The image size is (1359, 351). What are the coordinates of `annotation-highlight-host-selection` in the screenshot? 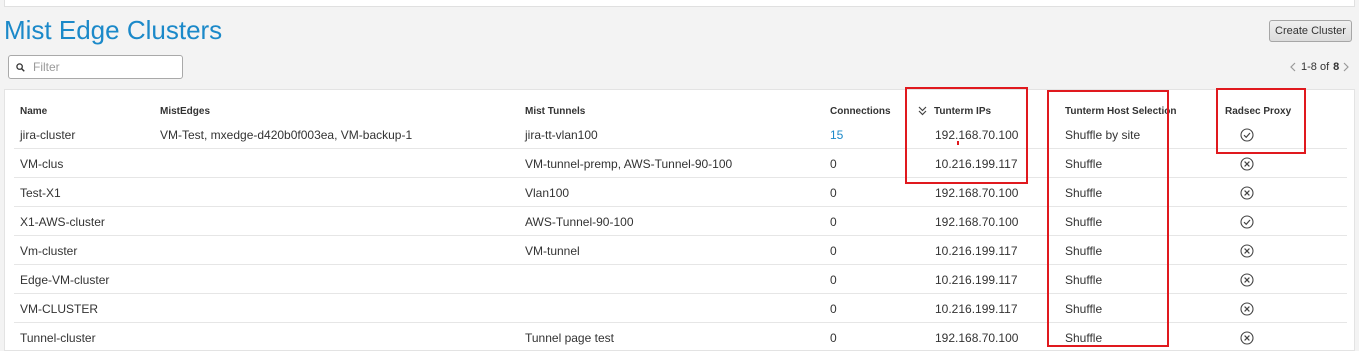 It's located at (1108, 218).